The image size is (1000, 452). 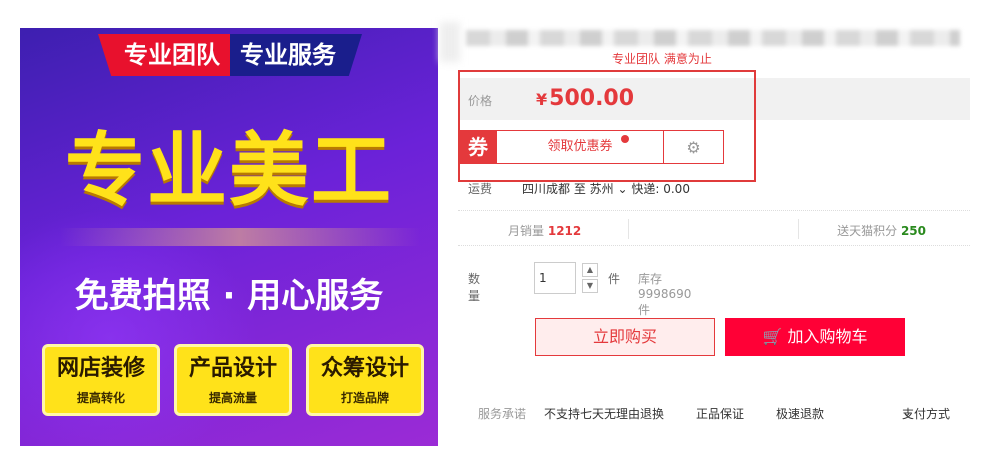 What do you see at coordinates (164, 55) in the screenshot?
I see `tag-professional-team: 专业团队` at bounding box center [164, 55].